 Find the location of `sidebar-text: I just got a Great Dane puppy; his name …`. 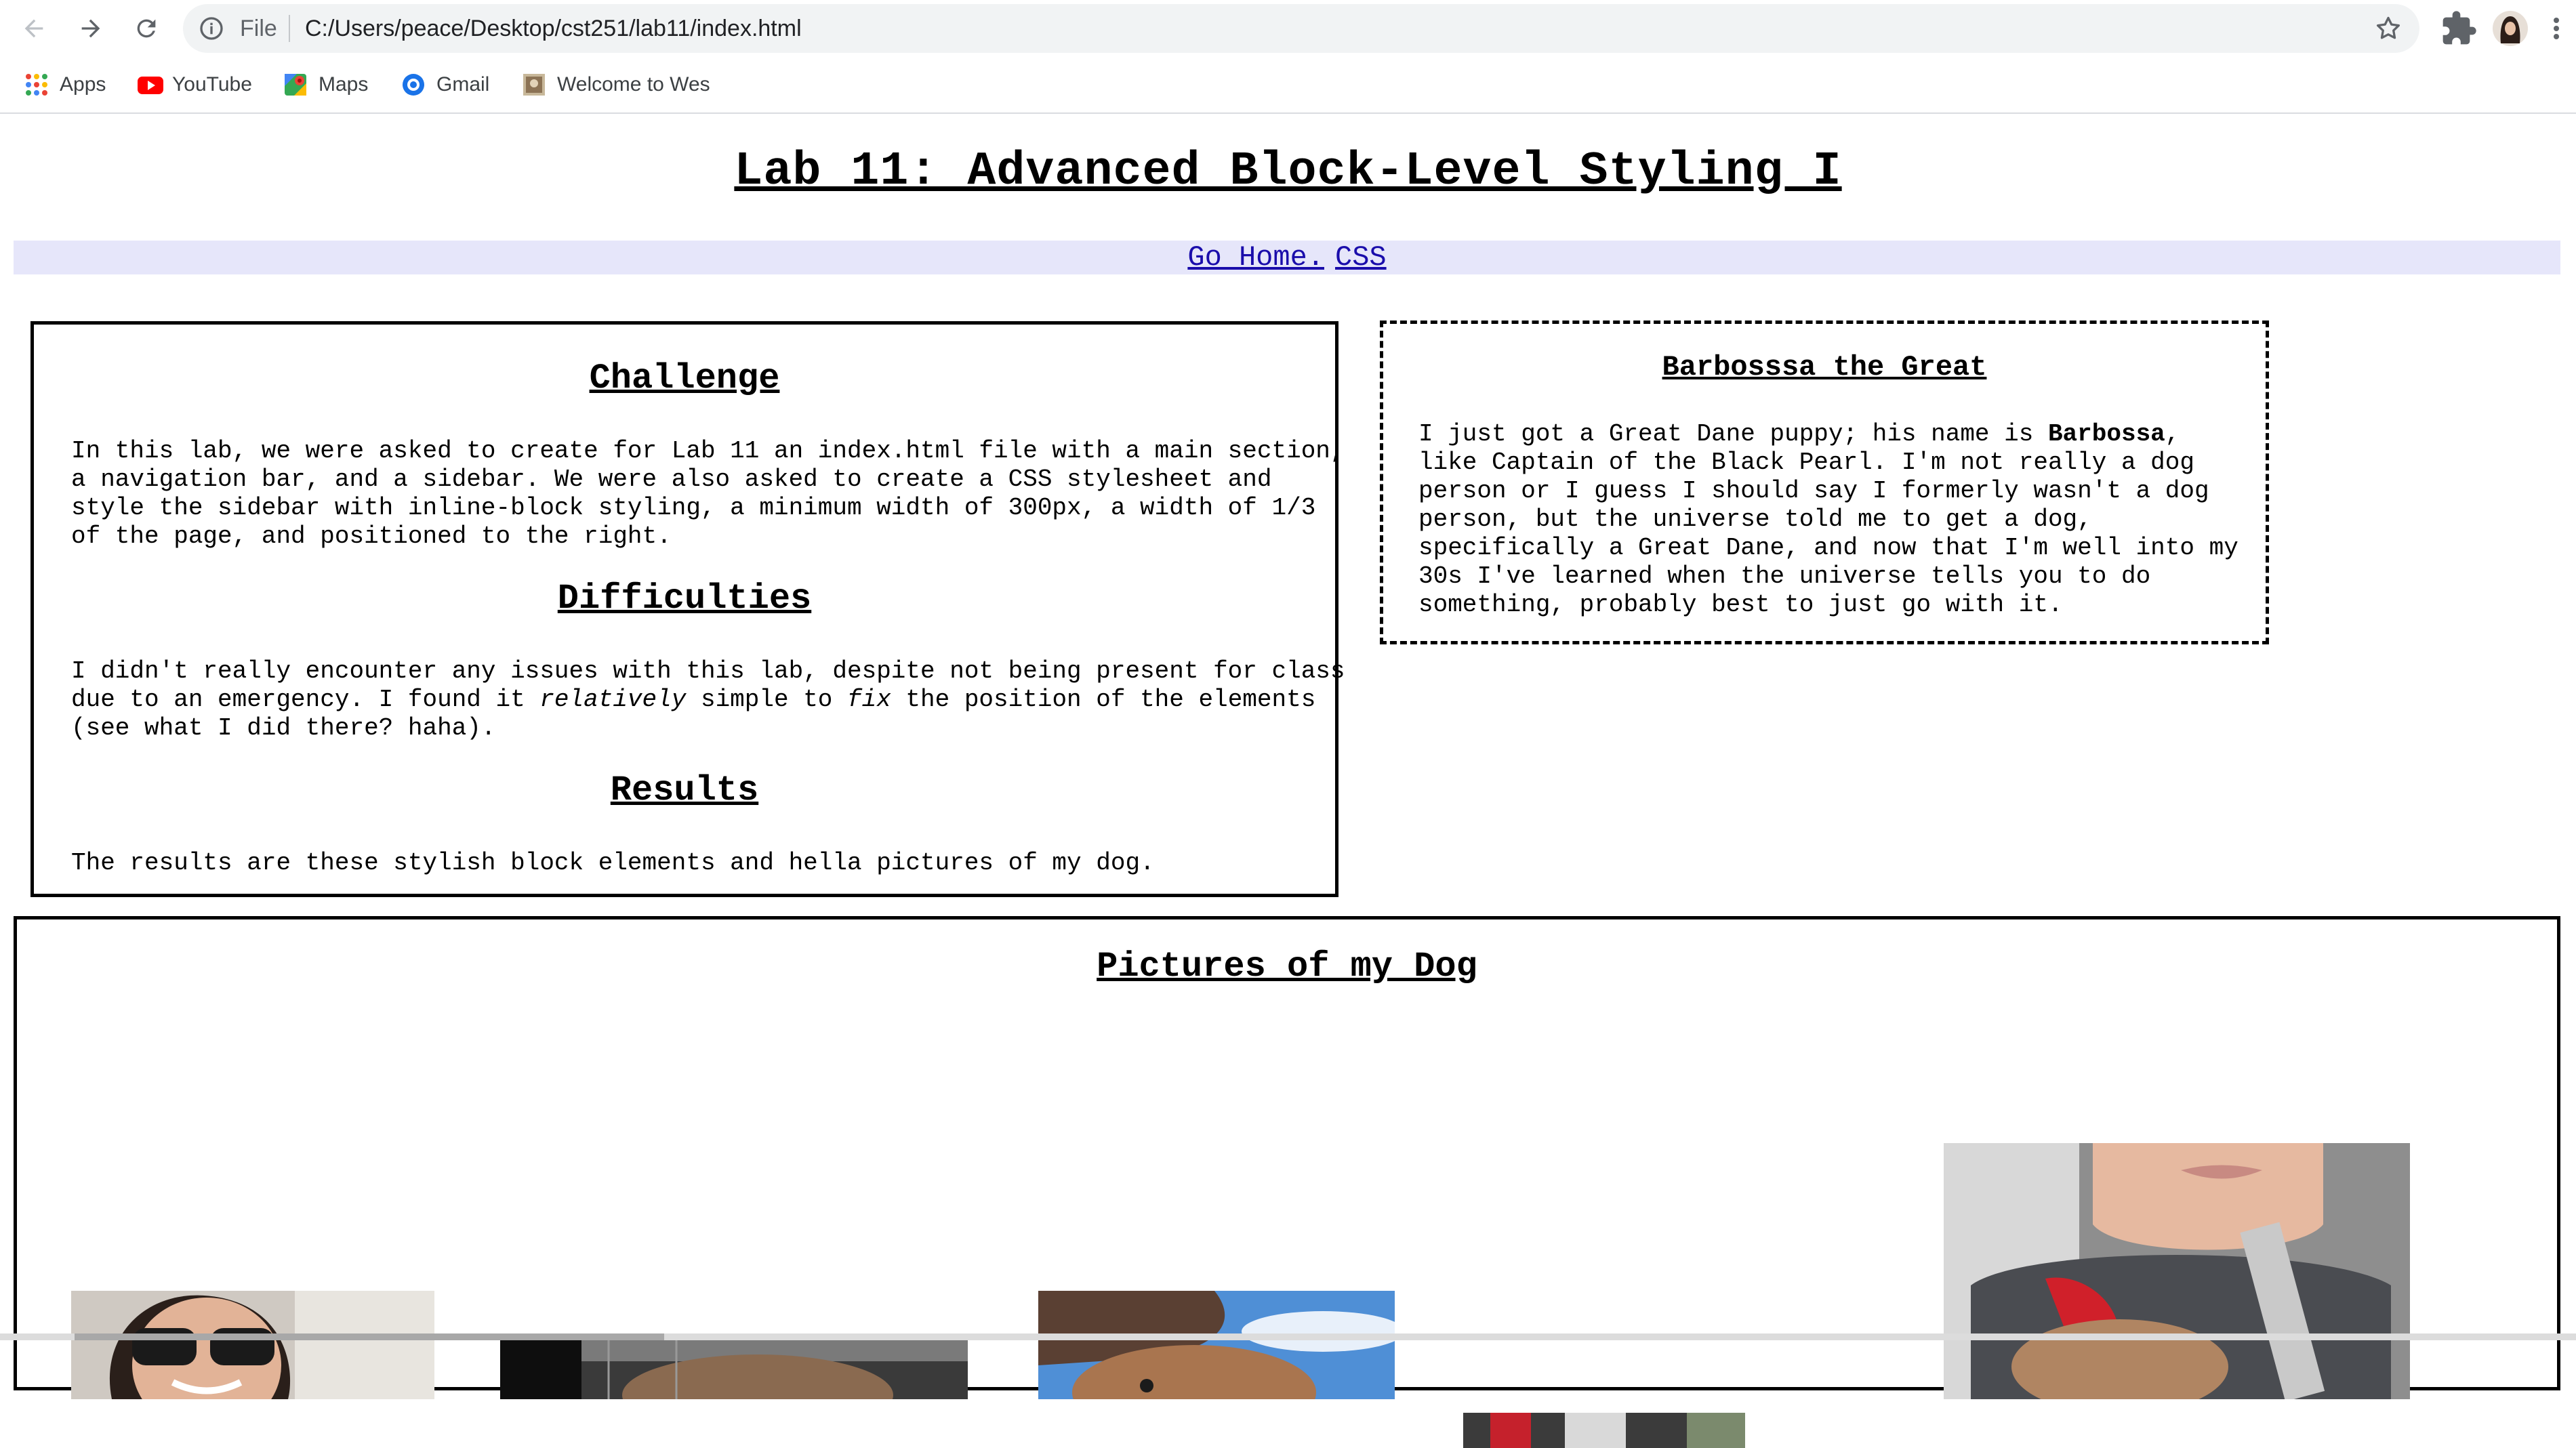

sidebar-text: I just got a Great Dane puppy; his name … is located at coordinates (1835, 519).